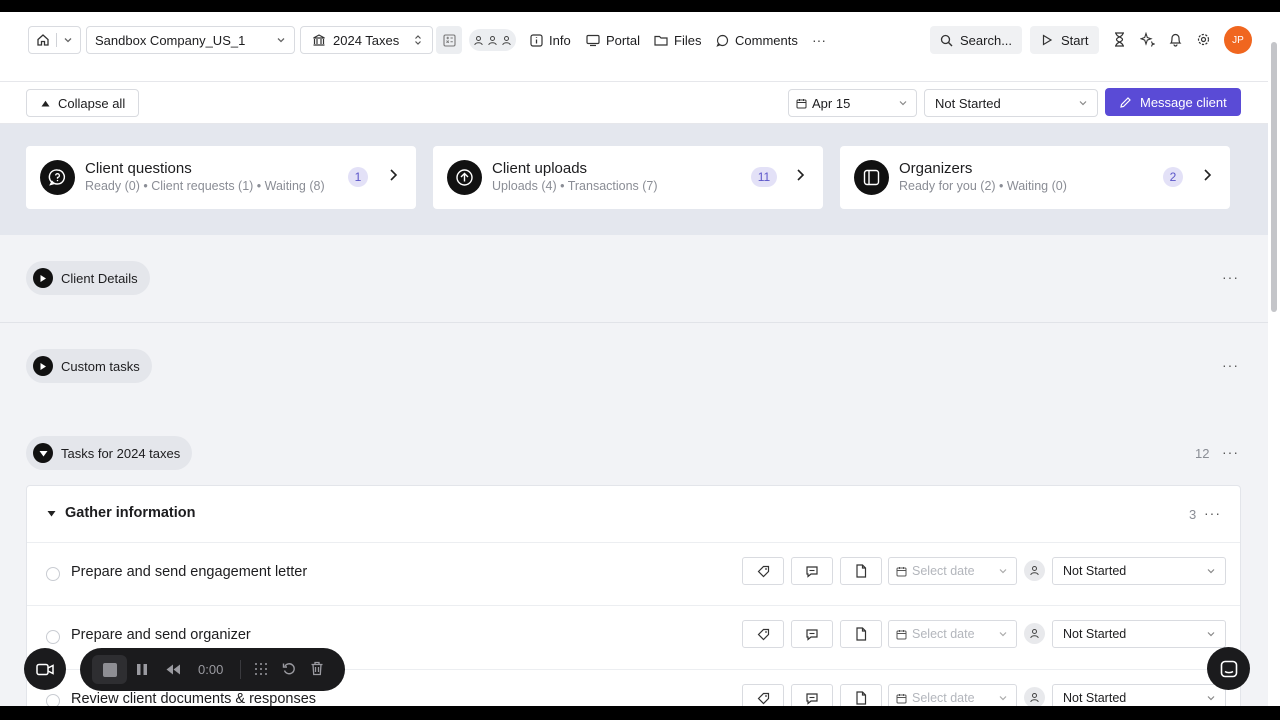 The width and height of the screenshot is (1280, 720). What do you see at coordinates (317, 668) in the screenshot?
I see `trash-icon` at bounding box center [317, 668].